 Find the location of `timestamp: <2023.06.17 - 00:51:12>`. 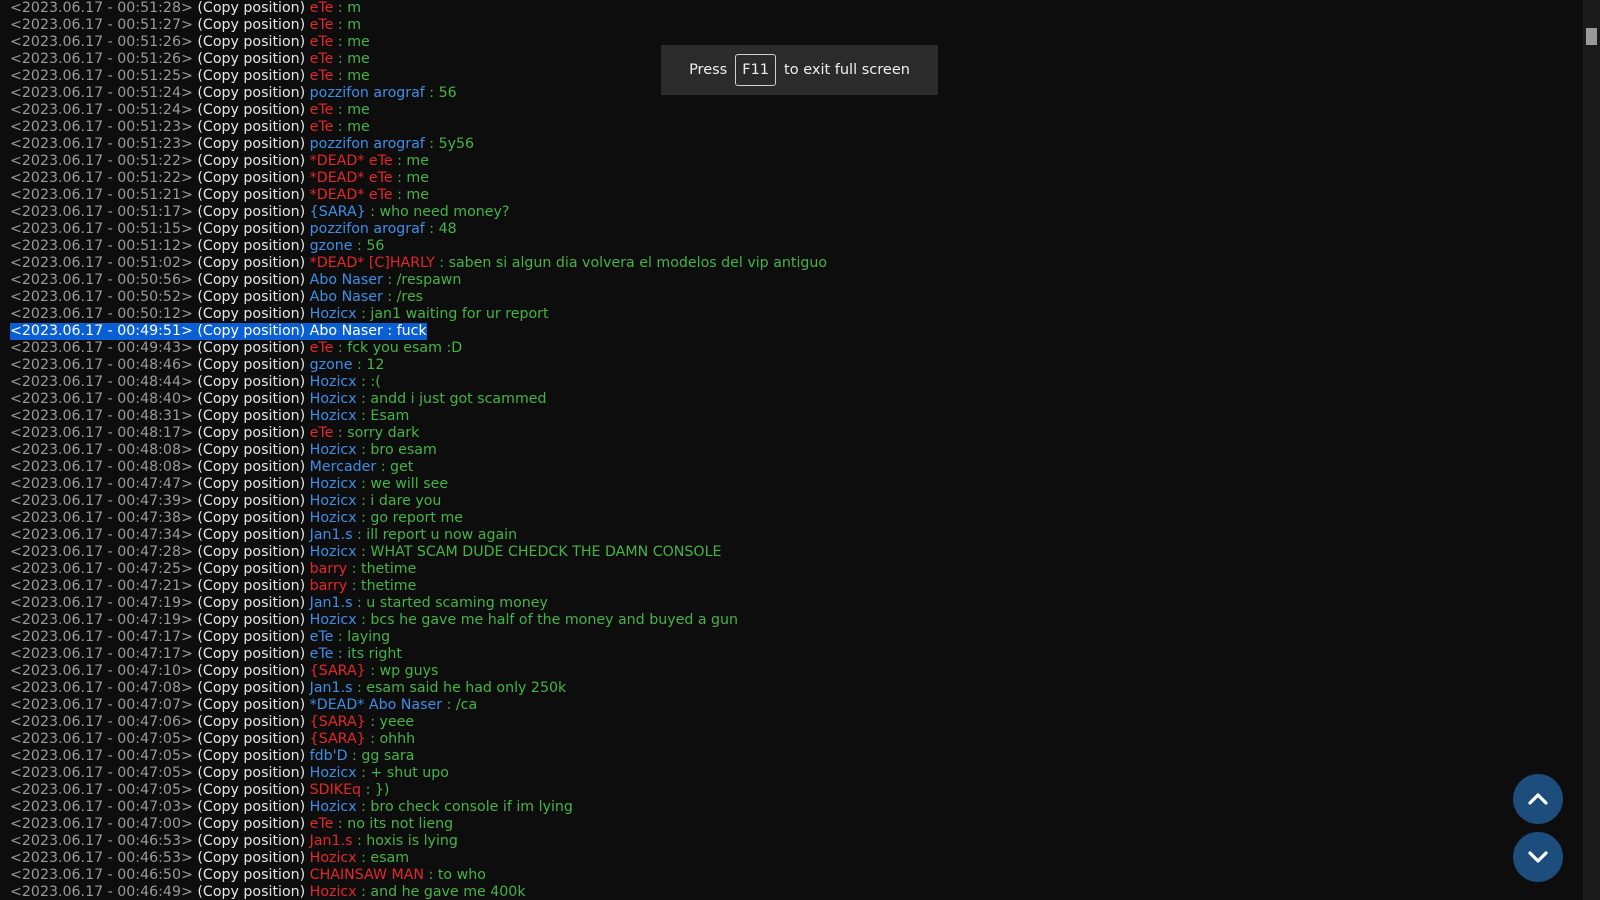

timestamp: <2023.06.17 - 00:51:12> is located at coordinates (101, 246).